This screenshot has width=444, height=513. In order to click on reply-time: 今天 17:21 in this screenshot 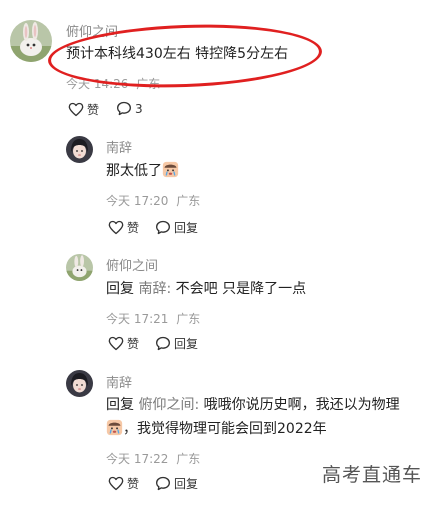, I will do `click(137, 319)`.